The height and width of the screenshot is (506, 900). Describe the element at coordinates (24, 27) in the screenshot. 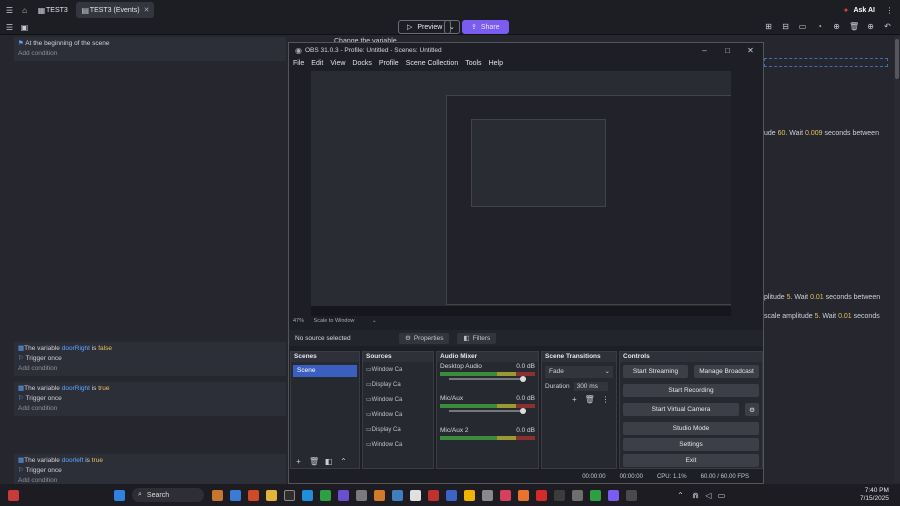

I see `save-icon: ▣` at that location.